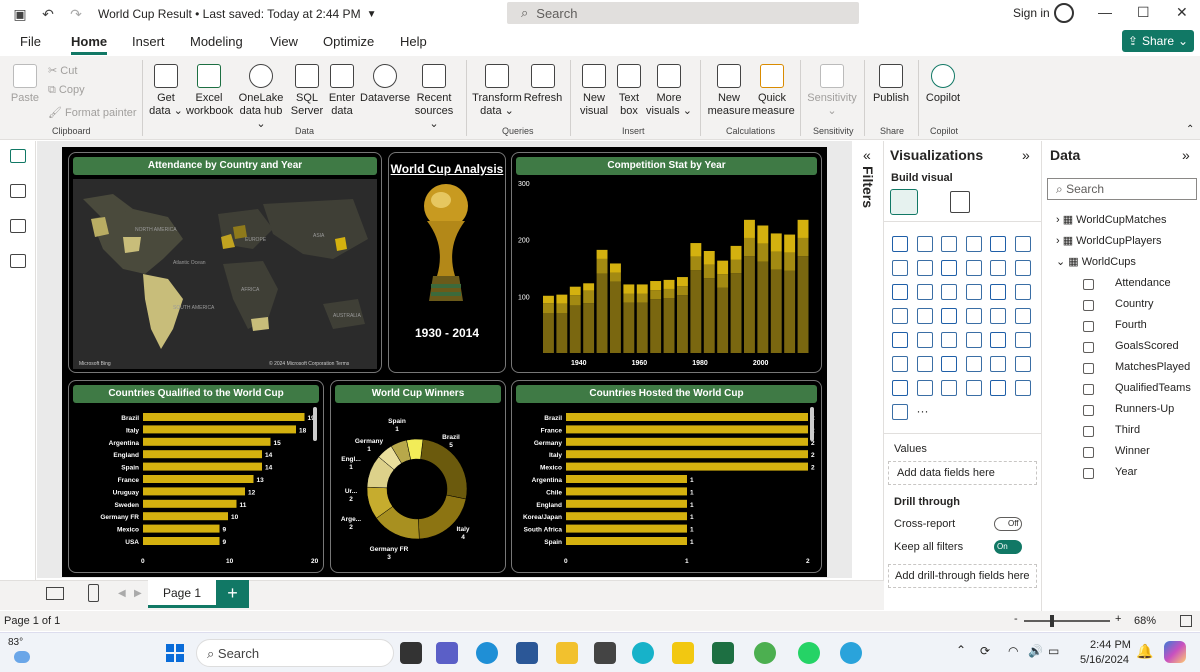 The height and width of the screenshot is (672, 1200). Describe the element at coordinates (232, 594) in the screenshot. I see `add-page-button: +` at that location.